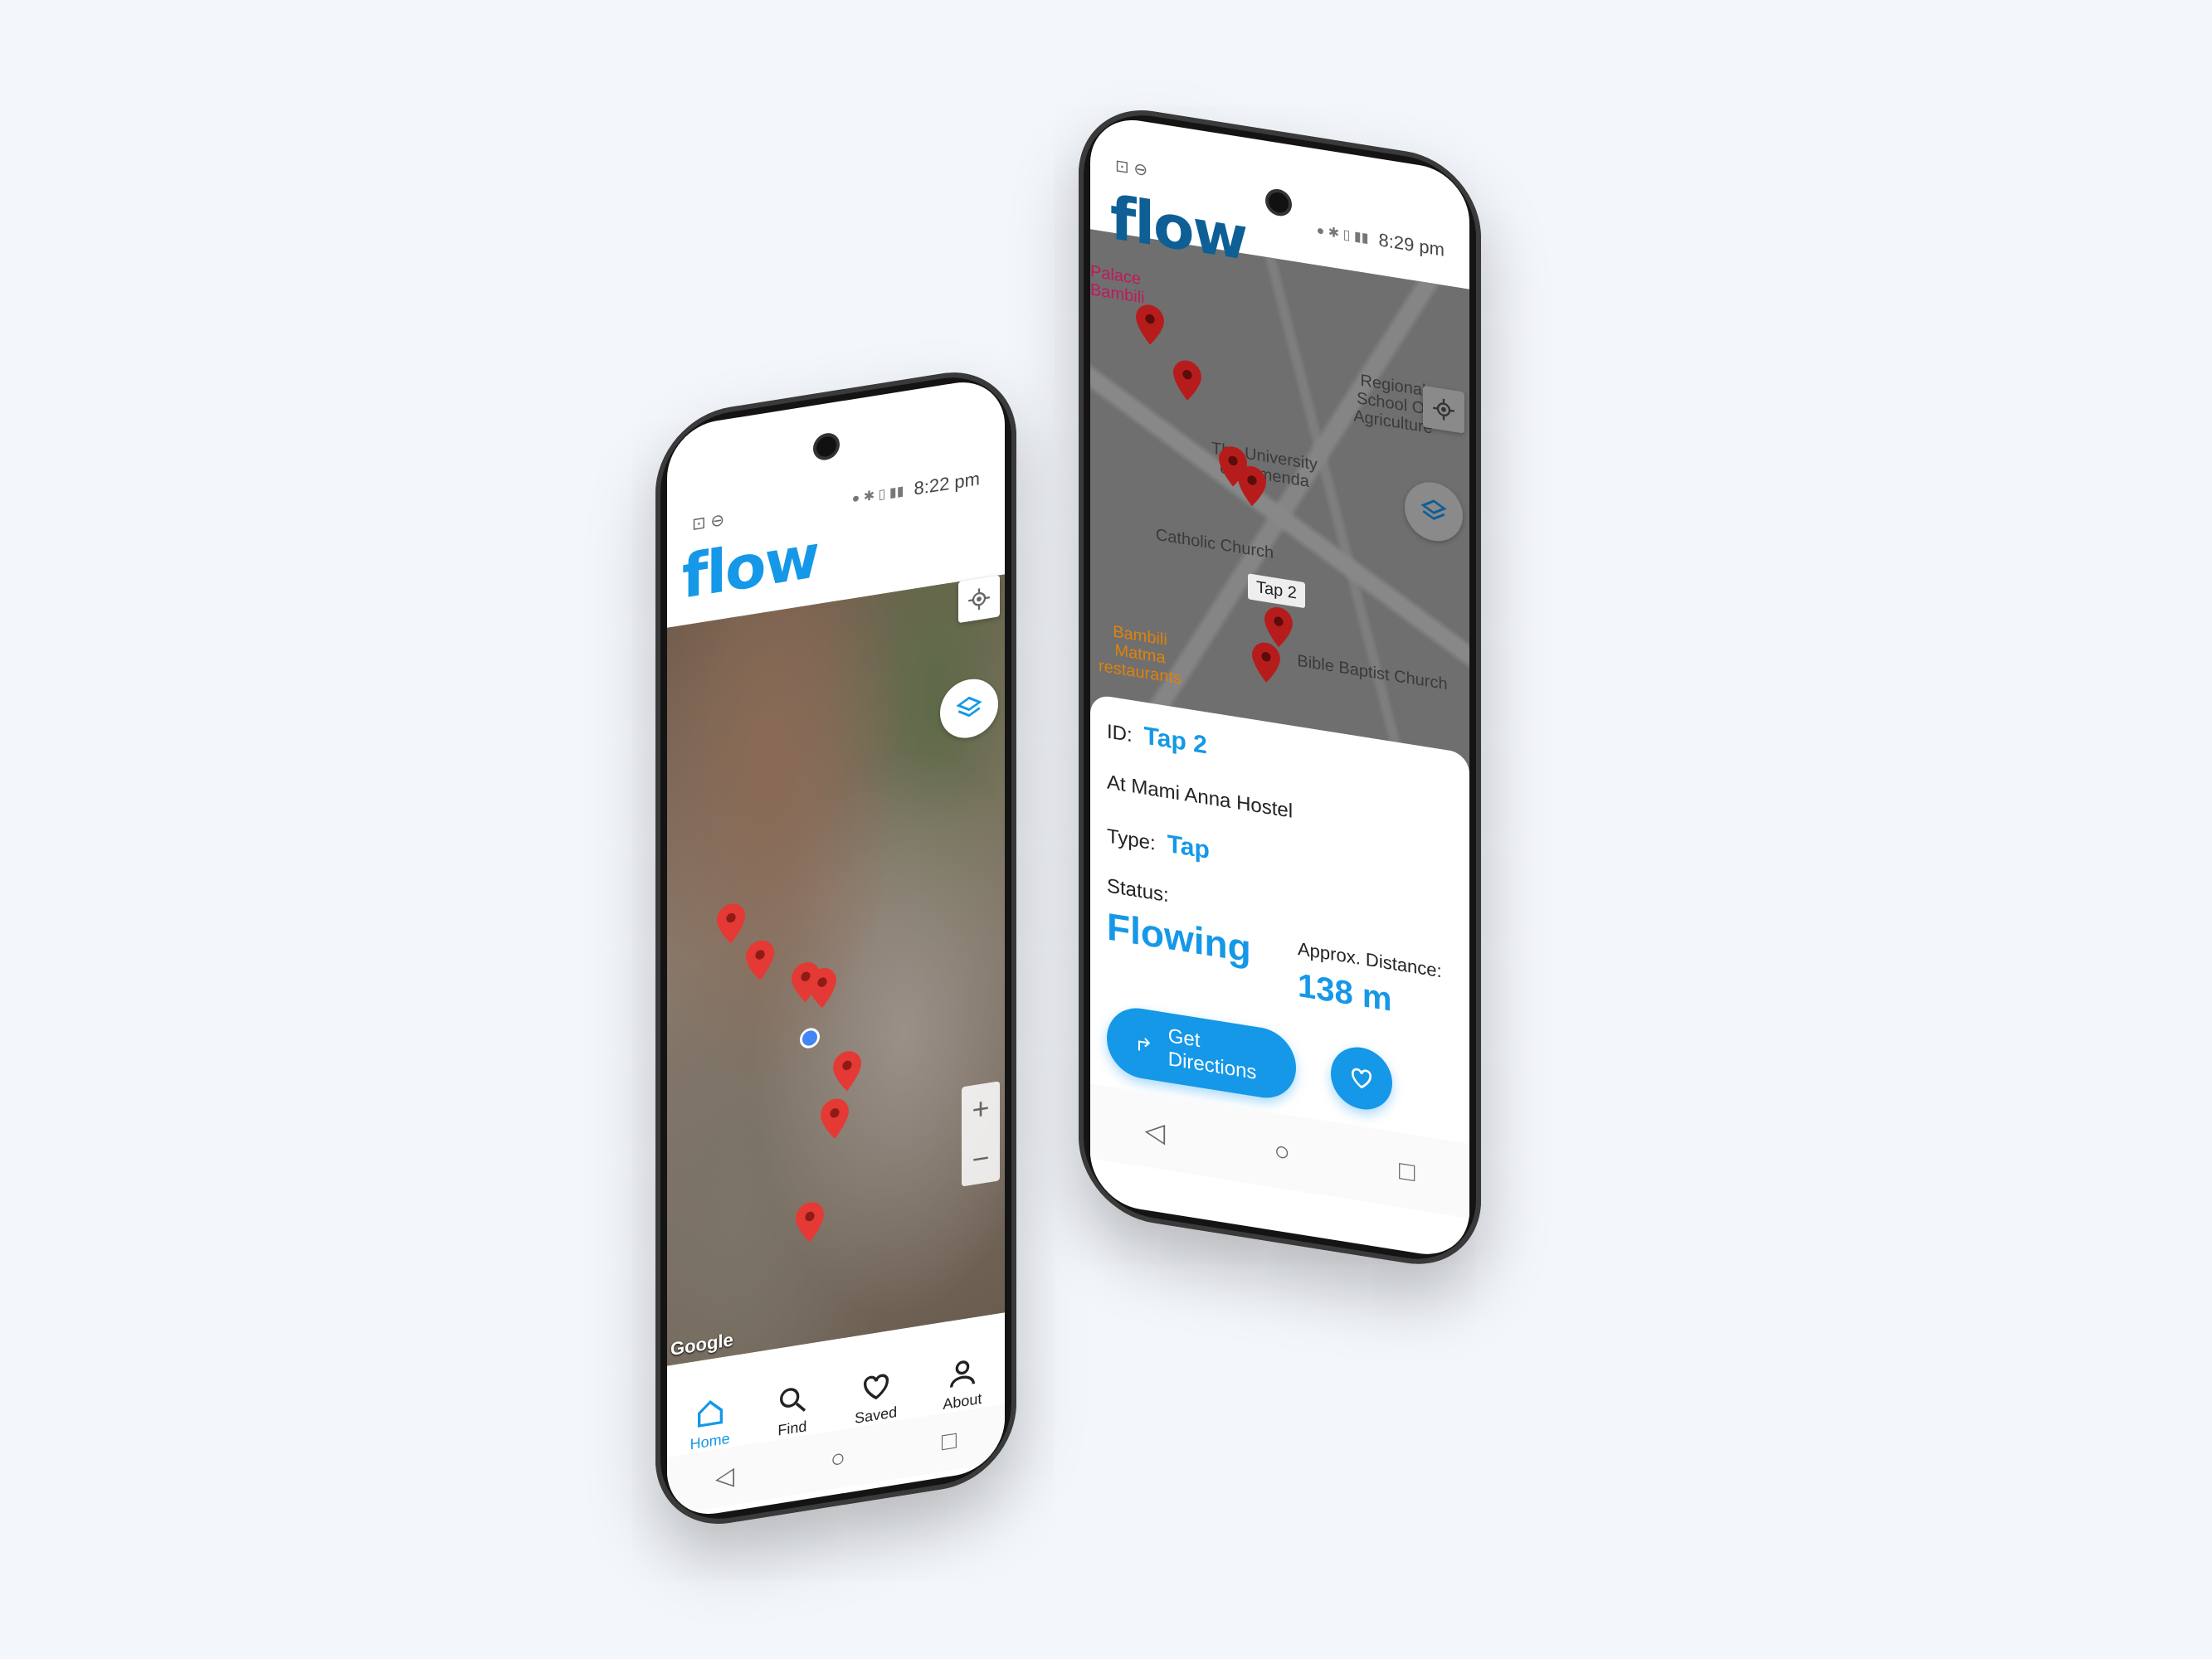  I want to click on layers-button, so click(969, 708).